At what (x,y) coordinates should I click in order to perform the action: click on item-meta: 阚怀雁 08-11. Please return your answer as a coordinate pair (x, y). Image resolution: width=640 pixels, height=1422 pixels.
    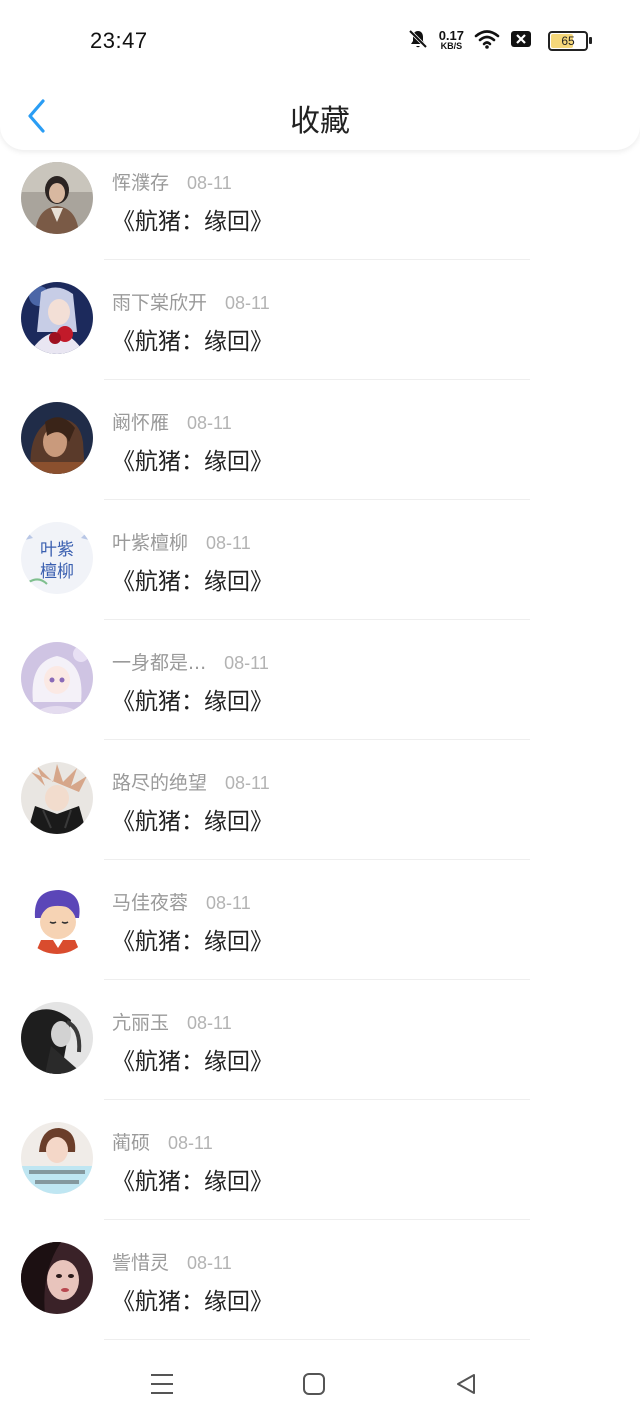
    Looking at the image, I should click on (172, 421).